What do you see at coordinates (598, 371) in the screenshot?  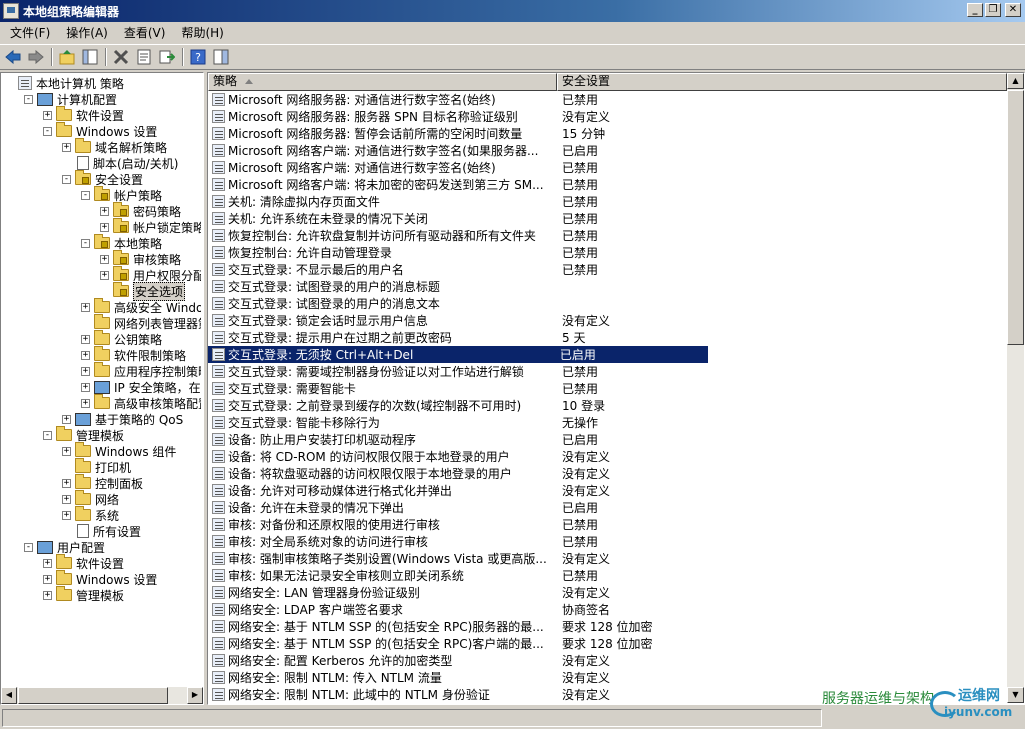 I see `policy-row: 交互式登录: 需要域控制器身份验证以对工作站进行解锁 已禁用` at bounding box center [598, 371].